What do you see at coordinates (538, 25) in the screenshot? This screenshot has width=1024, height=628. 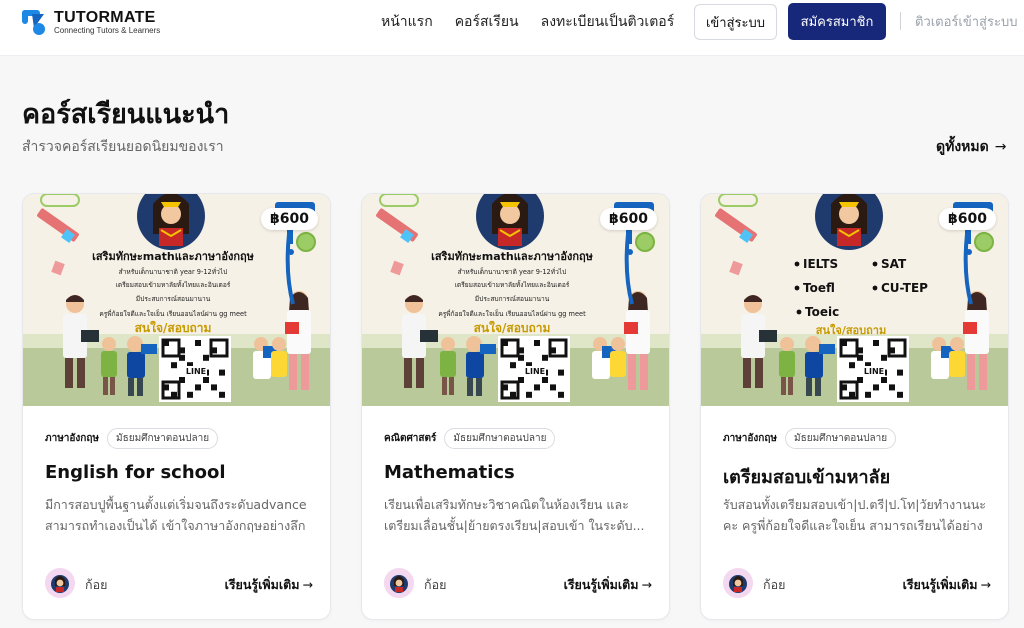 I see `main-nav: หน้าแรก คอร์สเรียน ลงทะเบียนเป็นติวเตอร์` at bounding box center [538, 25].